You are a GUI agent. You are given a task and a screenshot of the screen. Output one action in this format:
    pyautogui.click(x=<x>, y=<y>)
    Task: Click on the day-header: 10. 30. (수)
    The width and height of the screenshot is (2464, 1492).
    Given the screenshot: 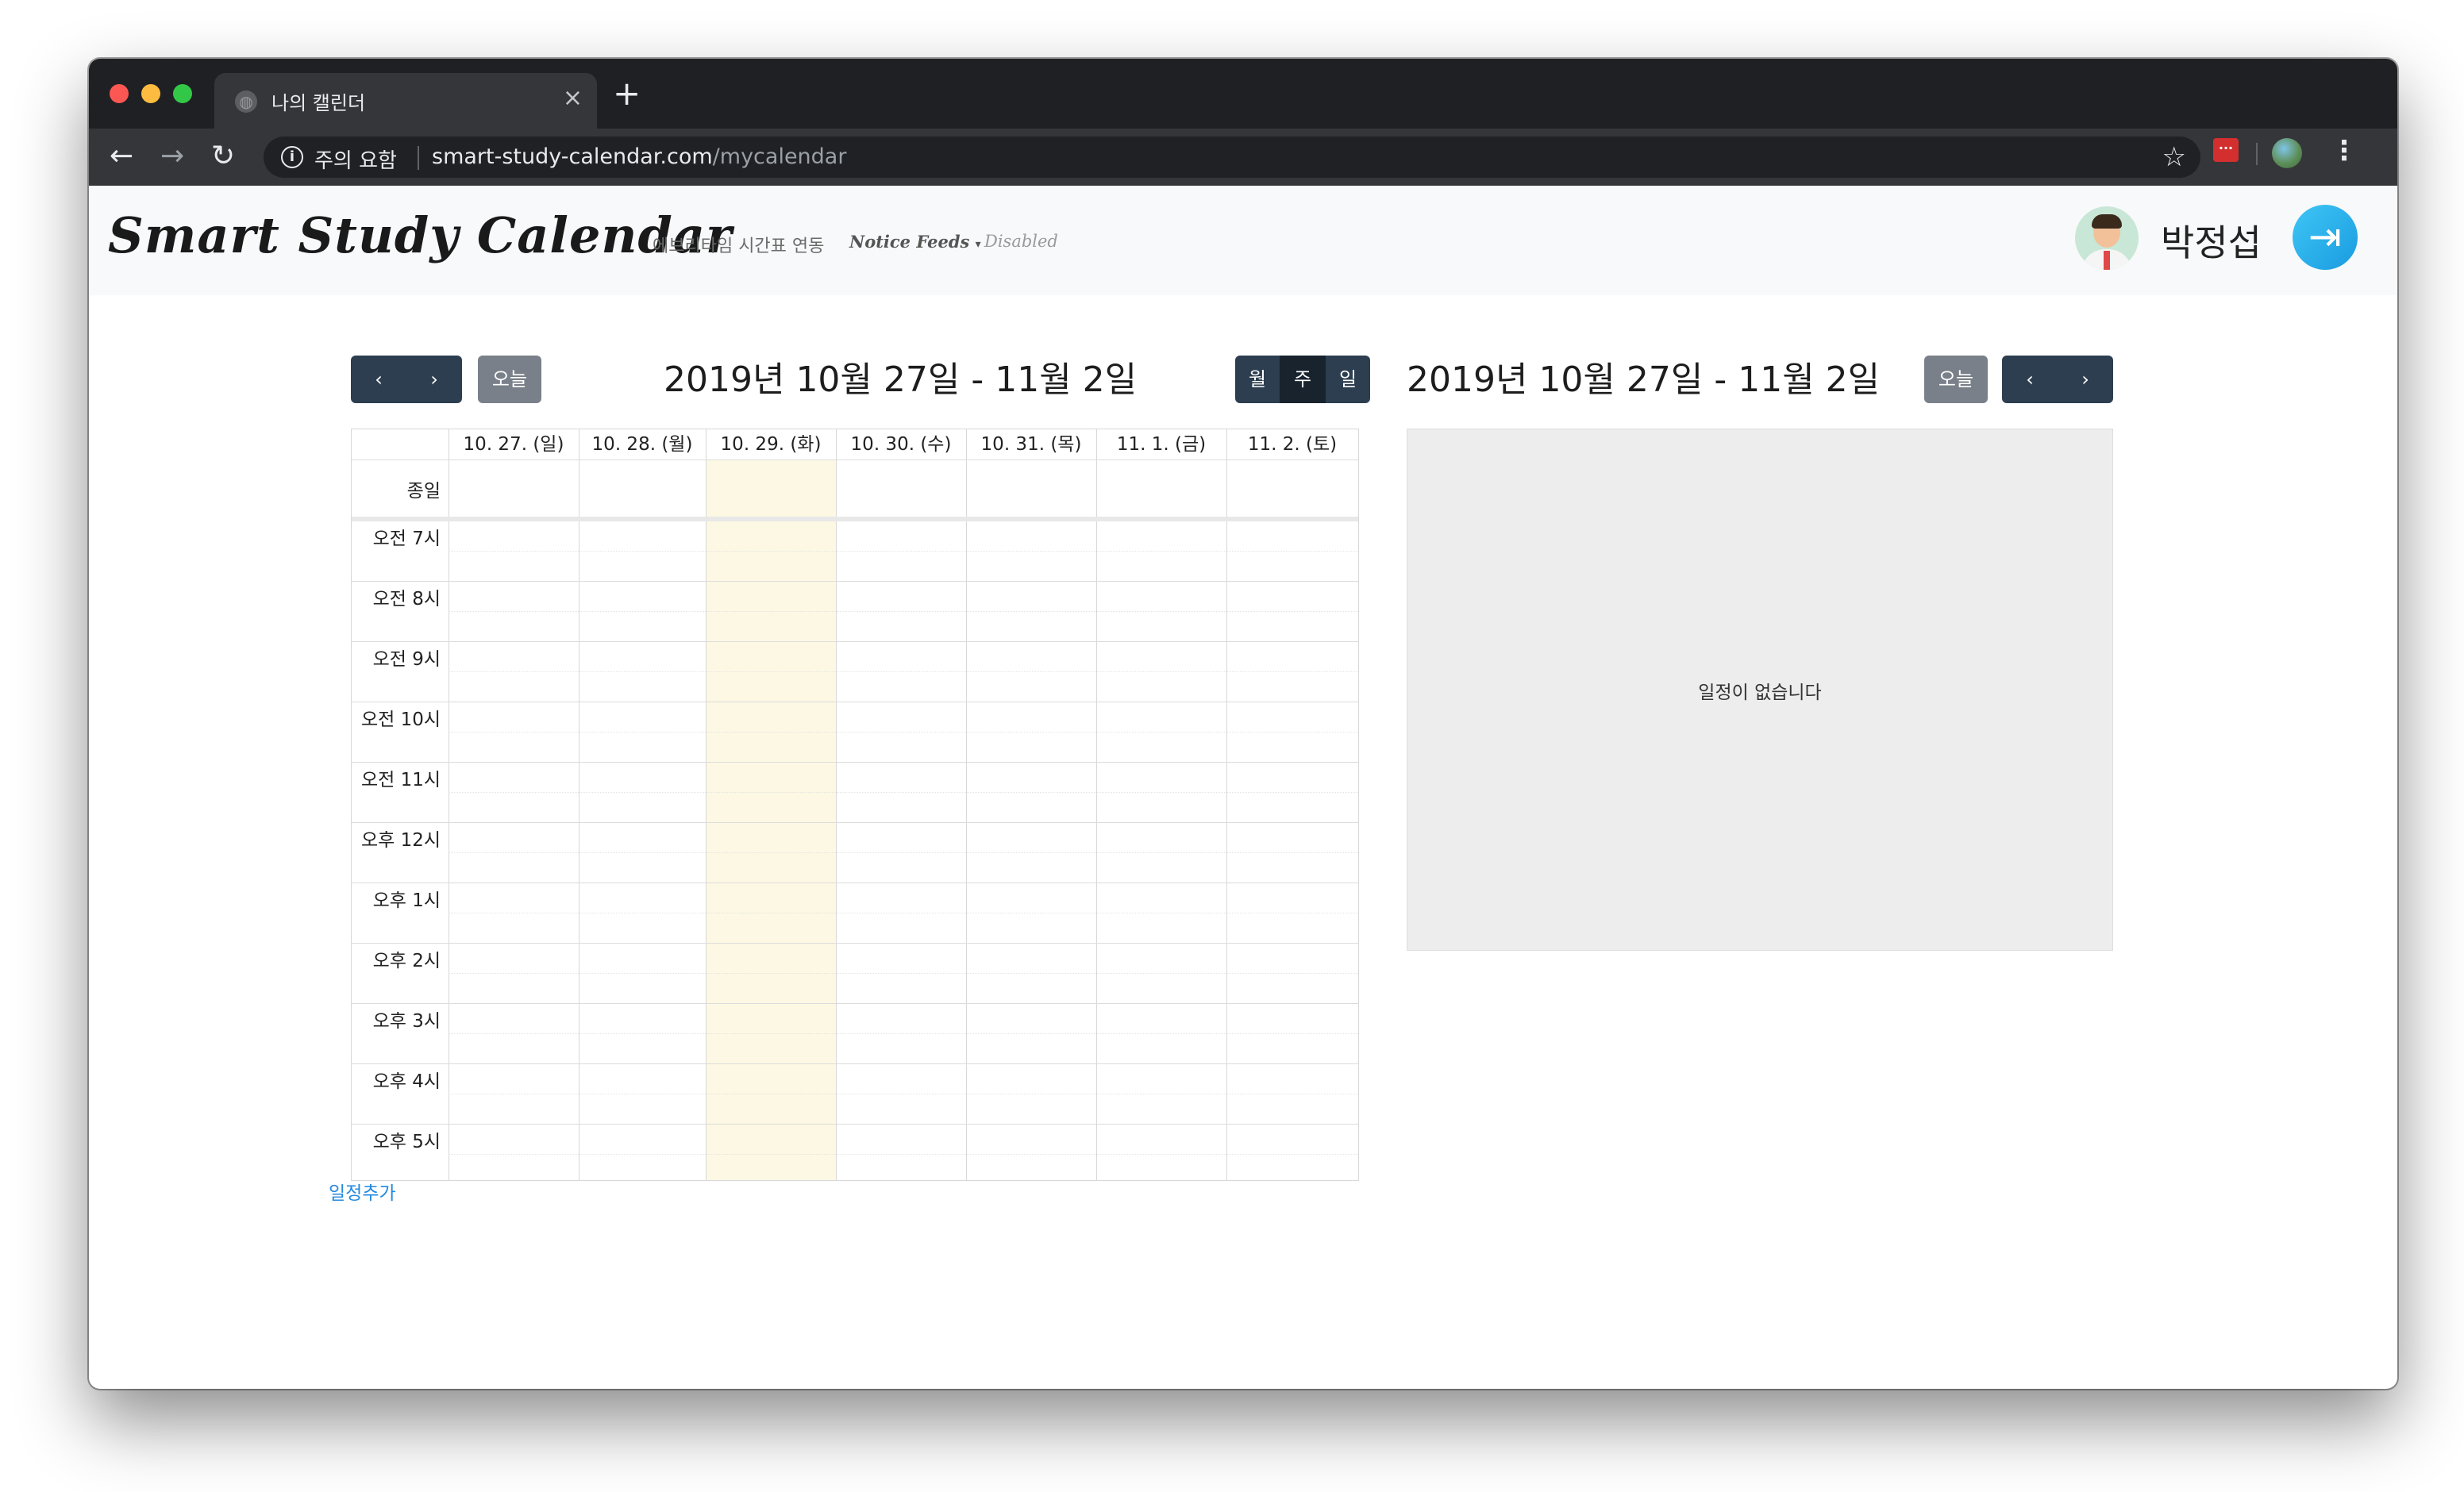 What is the action you would take?
    pyautogui.click(x=901, y=444)
    